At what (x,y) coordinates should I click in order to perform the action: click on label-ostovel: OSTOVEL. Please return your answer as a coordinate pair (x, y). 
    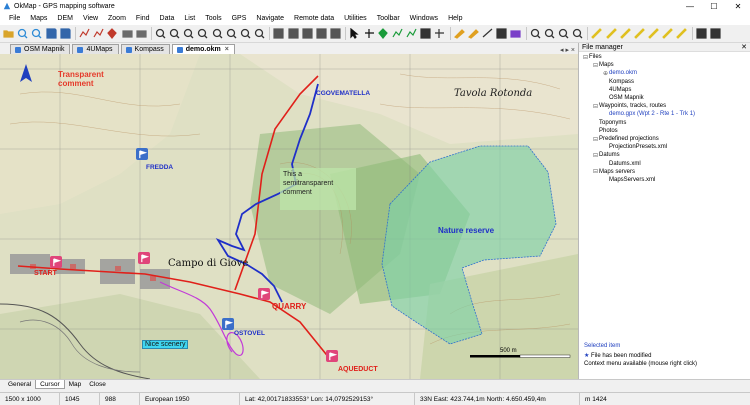
    Looking at the image, I should click on (249, 333).